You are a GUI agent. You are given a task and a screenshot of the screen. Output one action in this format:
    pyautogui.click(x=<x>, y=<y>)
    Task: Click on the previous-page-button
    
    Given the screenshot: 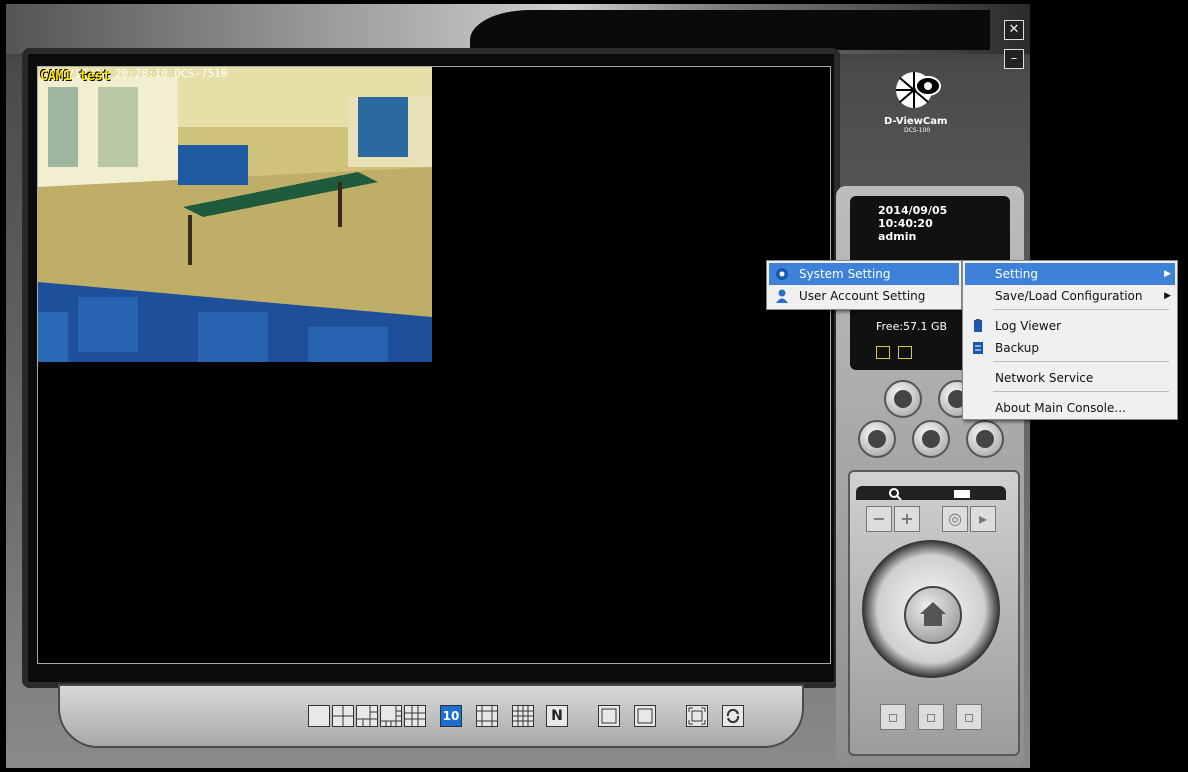 What is the action you would take?
    pyautogui.click(x=609, y=716)
    